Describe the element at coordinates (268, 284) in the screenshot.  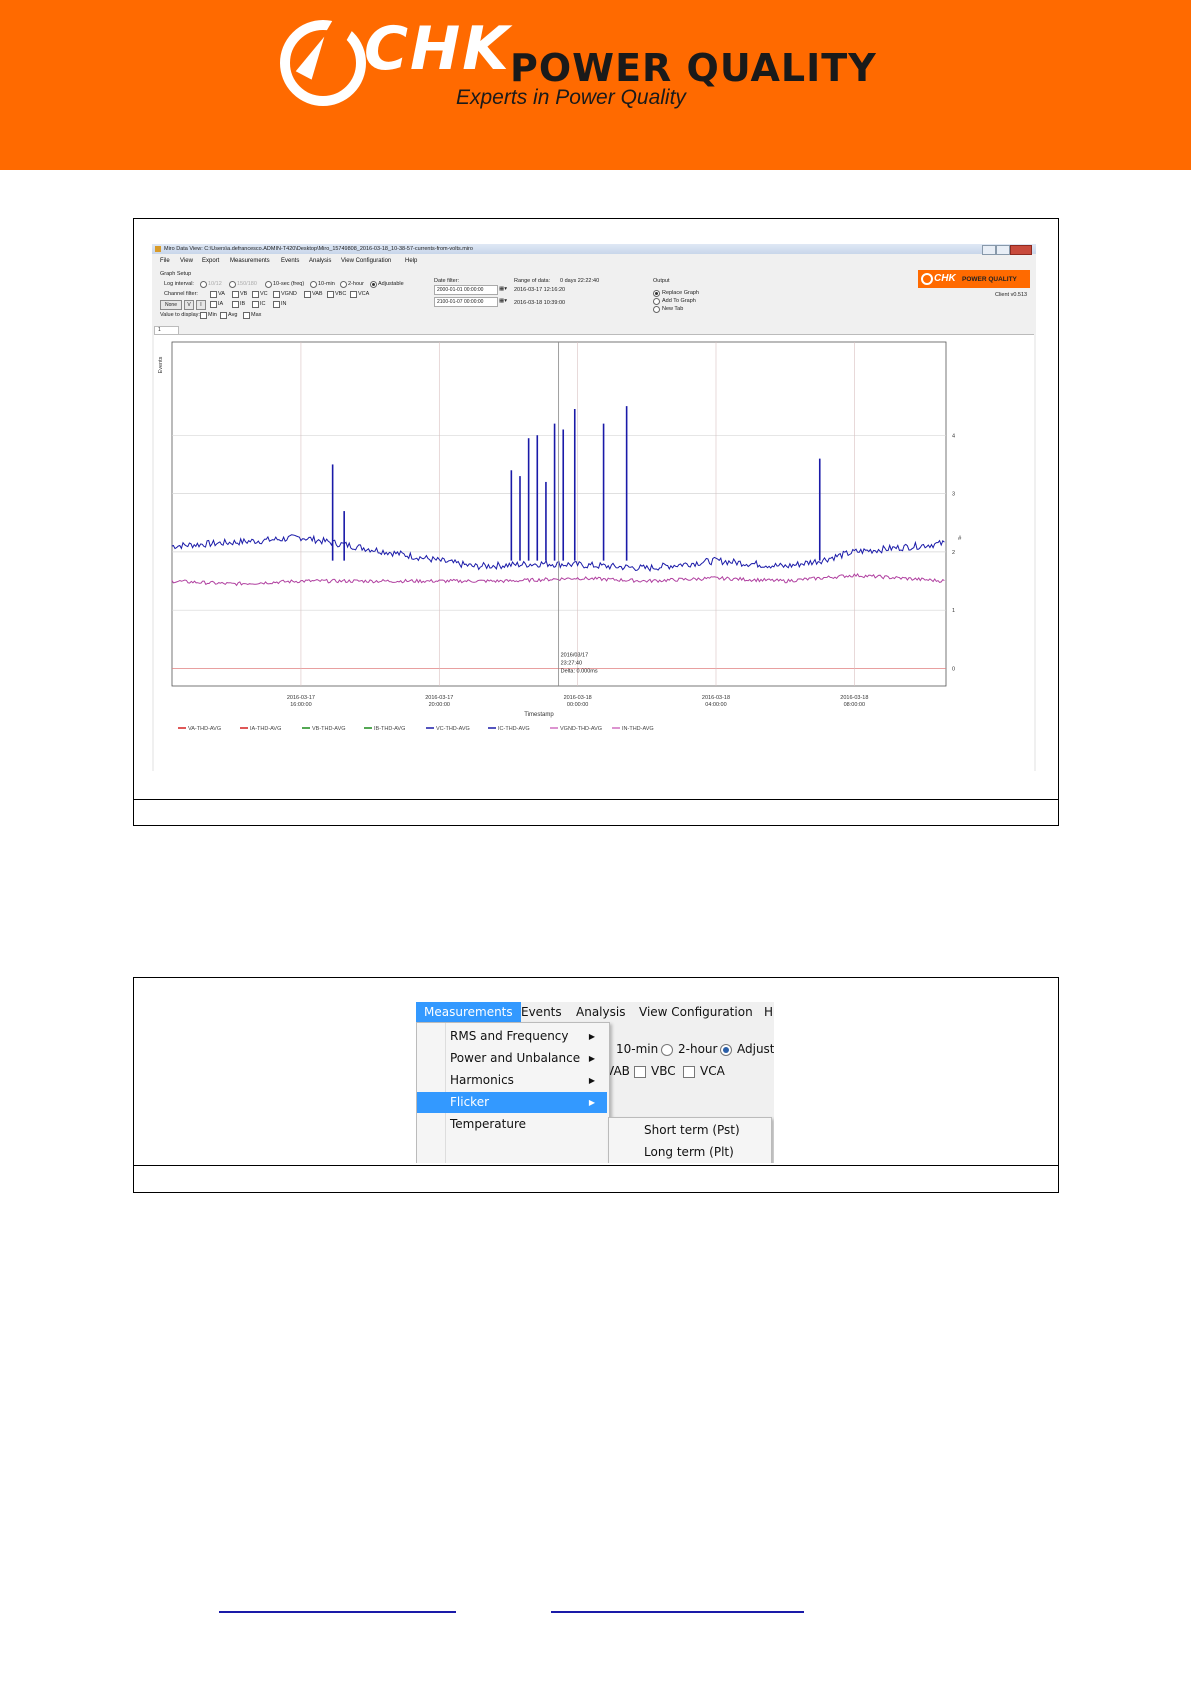
I see `radio-log-10sec` at that location.